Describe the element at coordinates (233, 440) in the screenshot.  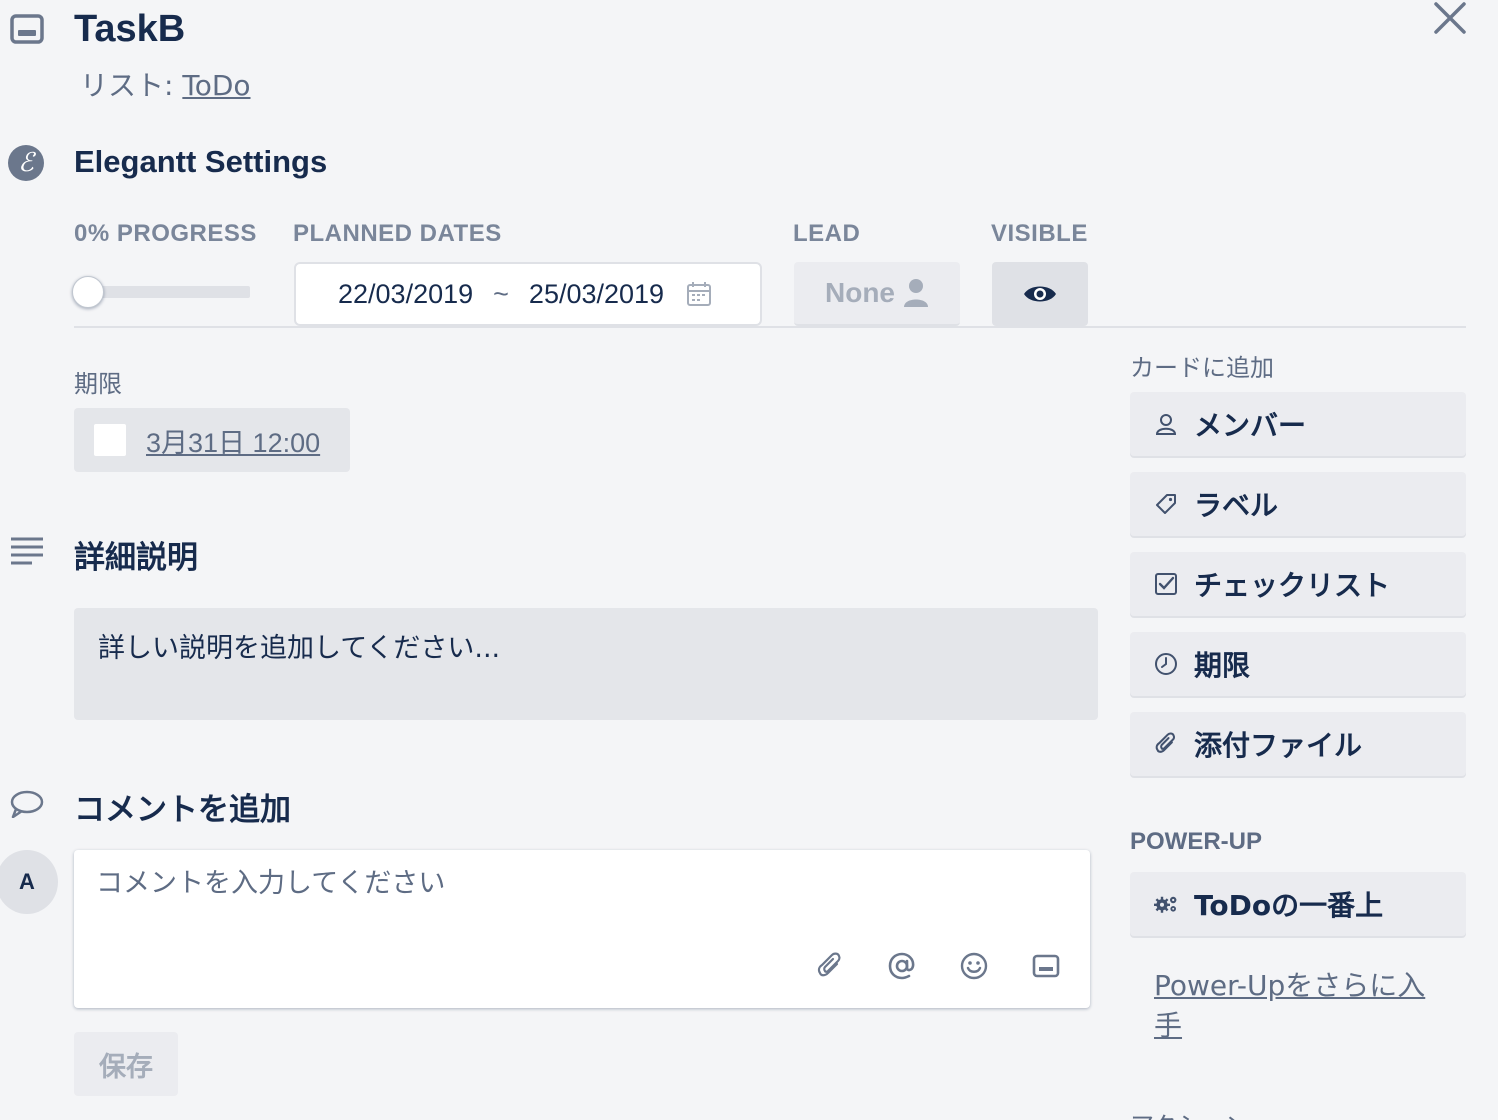
I see `due-date-value: 3月31日 12:00` at that location.